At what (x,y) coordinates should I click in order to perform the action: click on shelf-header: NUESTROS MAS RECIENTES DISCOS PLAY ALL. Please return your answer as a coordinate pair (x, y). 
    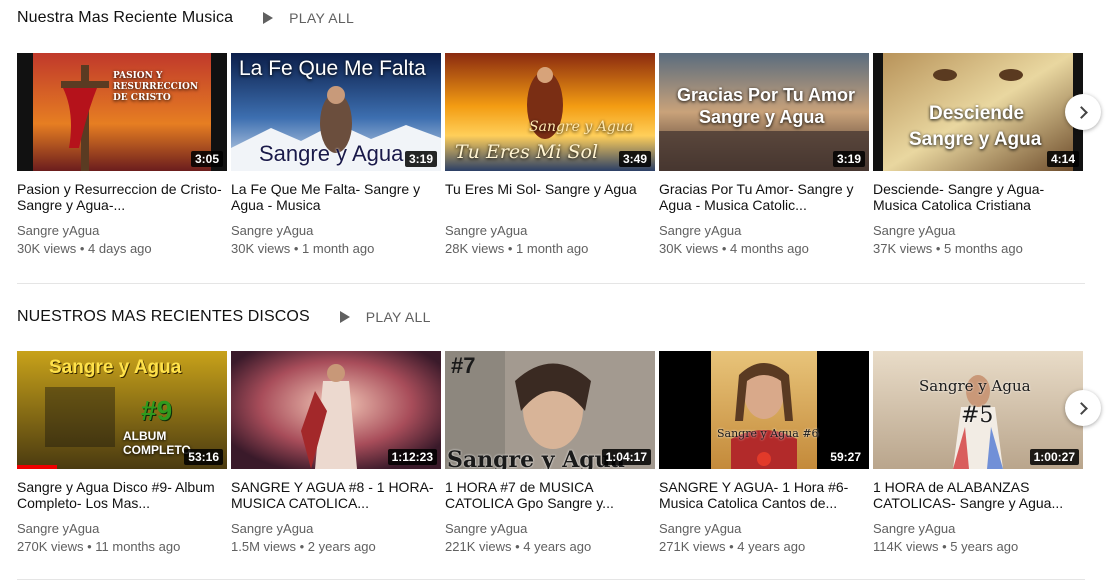
    Looking at the image, I should click on (224, 317).